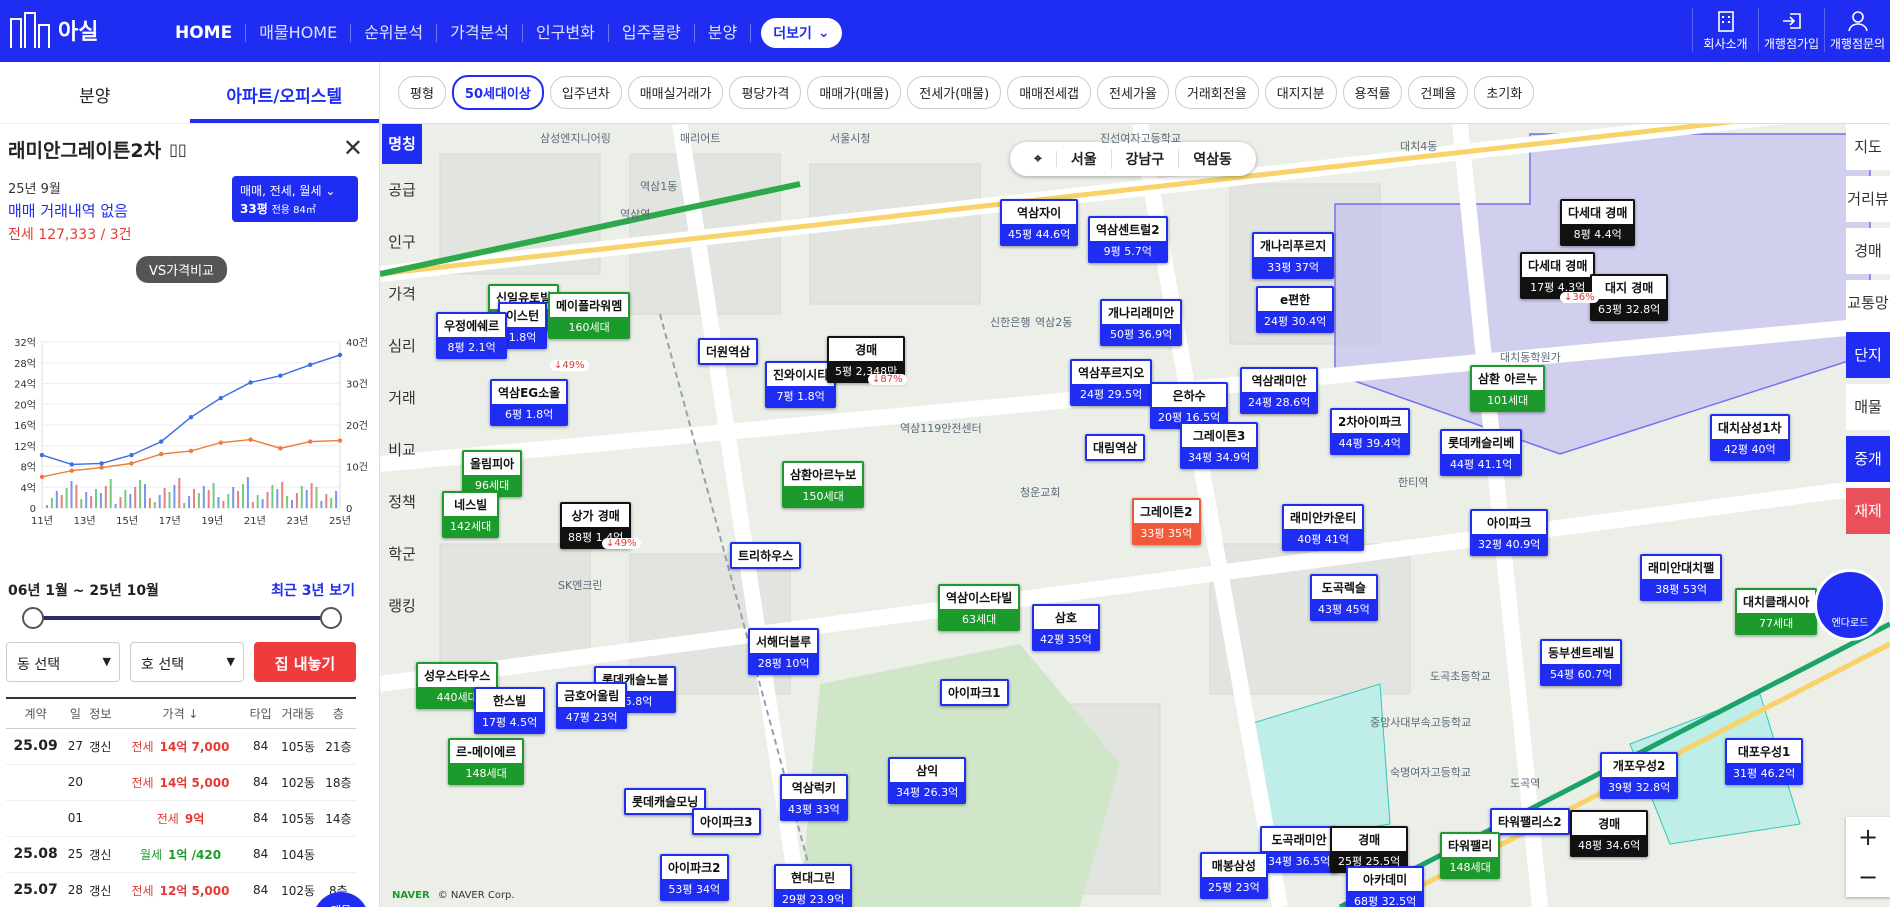 This screenshot has height=907, width=1890. Describe the element at coordinates (1039, 222) in the screenshot. I see `complex-marker: 역삼자이 45평 44.6억` at that location.